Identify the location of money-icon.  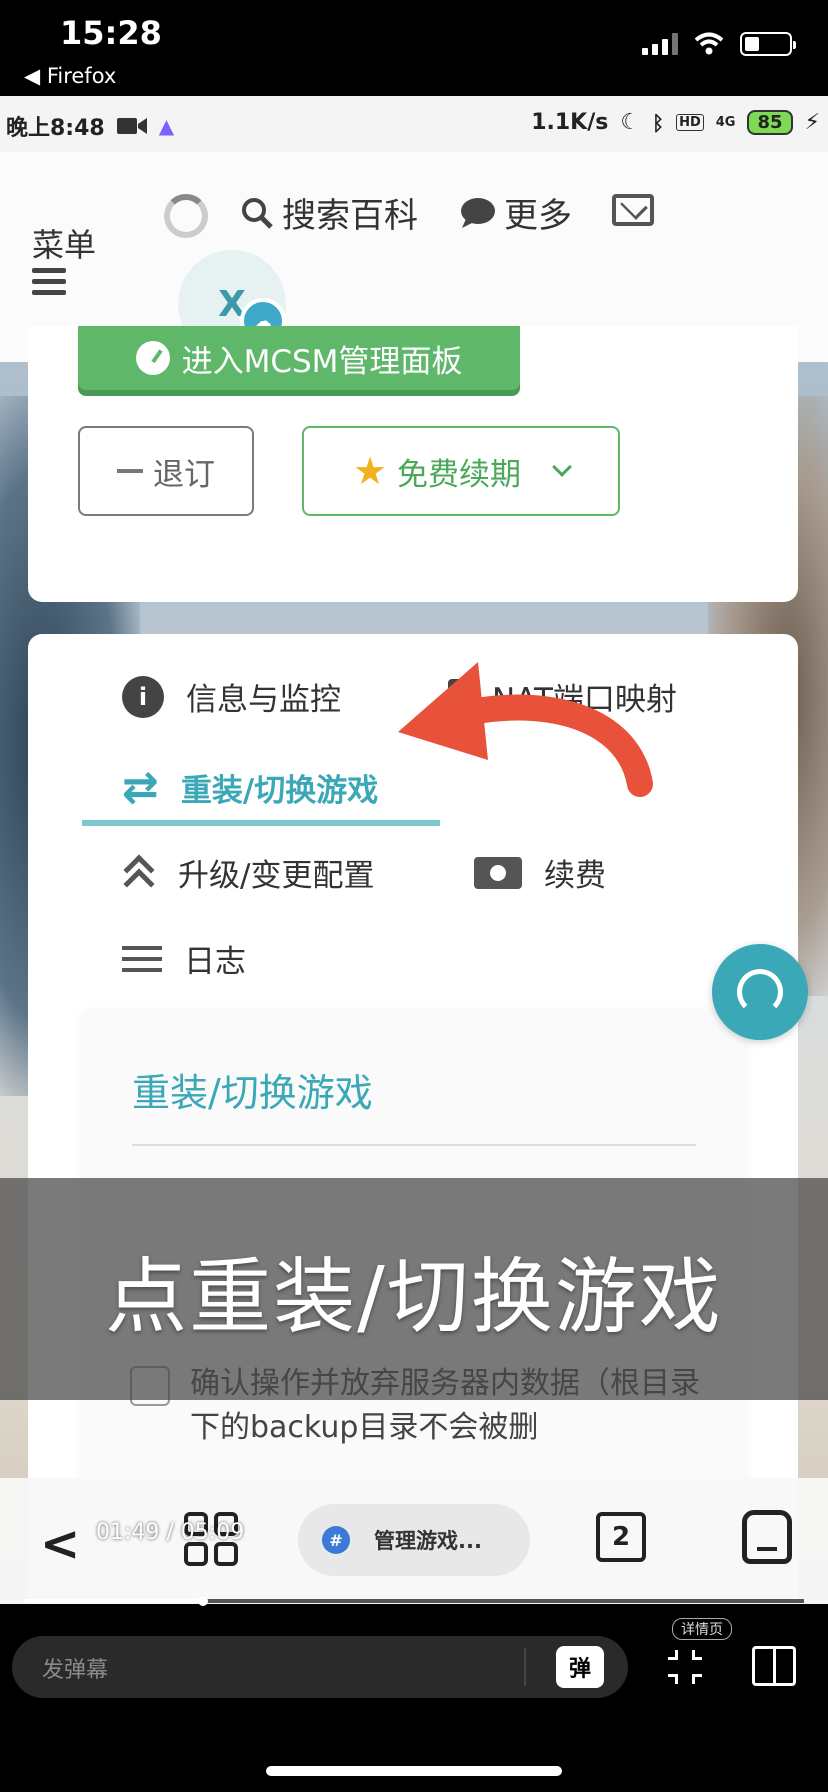
(498, 872).